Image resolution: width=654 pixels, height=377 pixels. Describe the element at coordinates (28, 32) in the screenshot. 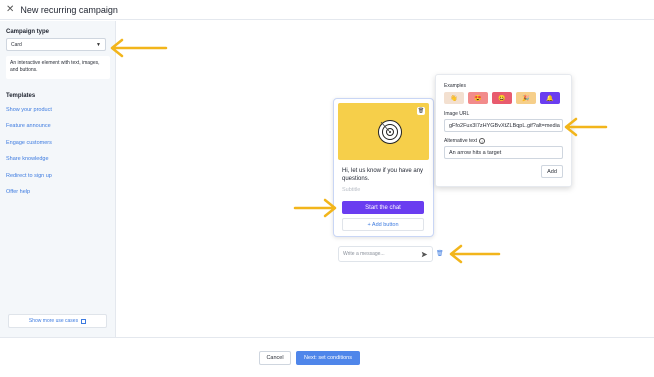

I see `campaign-type-label: Campaign type` at that location.